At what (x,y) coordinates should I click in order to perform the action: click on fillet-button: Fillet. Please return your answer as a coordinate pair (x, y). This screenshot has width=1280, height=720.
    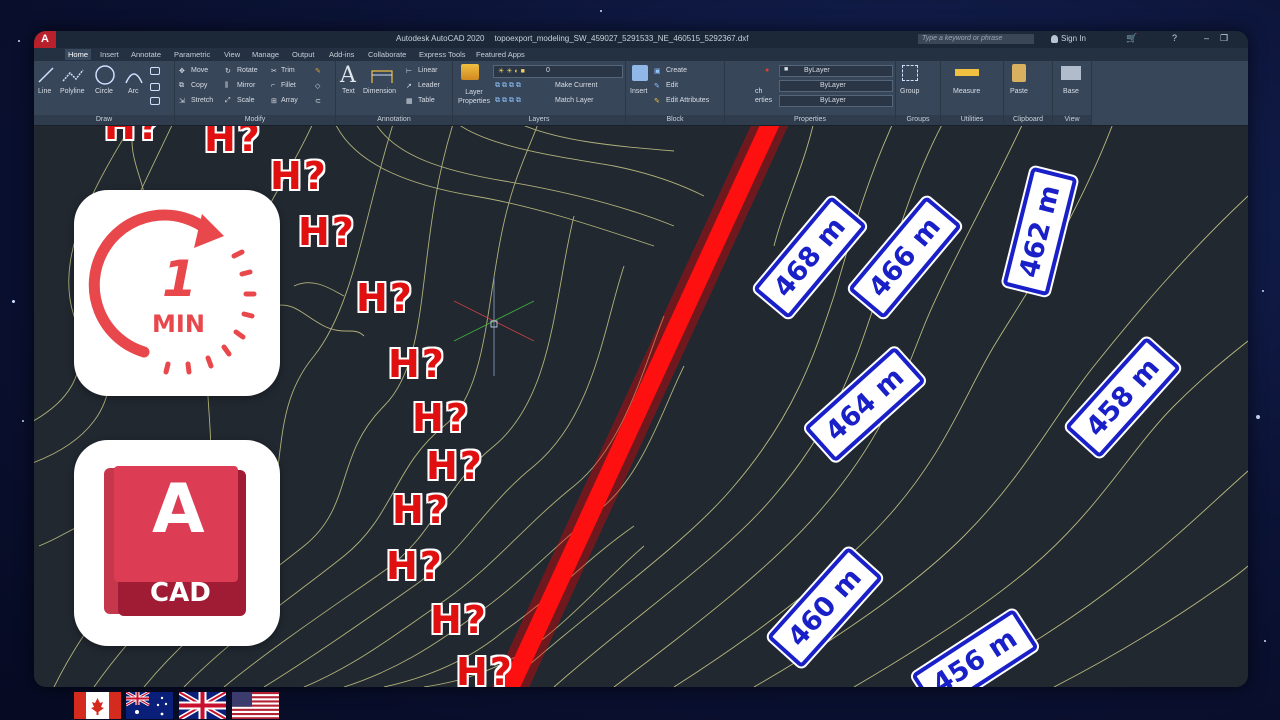
    Looking at the image, I should click on (288, 85).